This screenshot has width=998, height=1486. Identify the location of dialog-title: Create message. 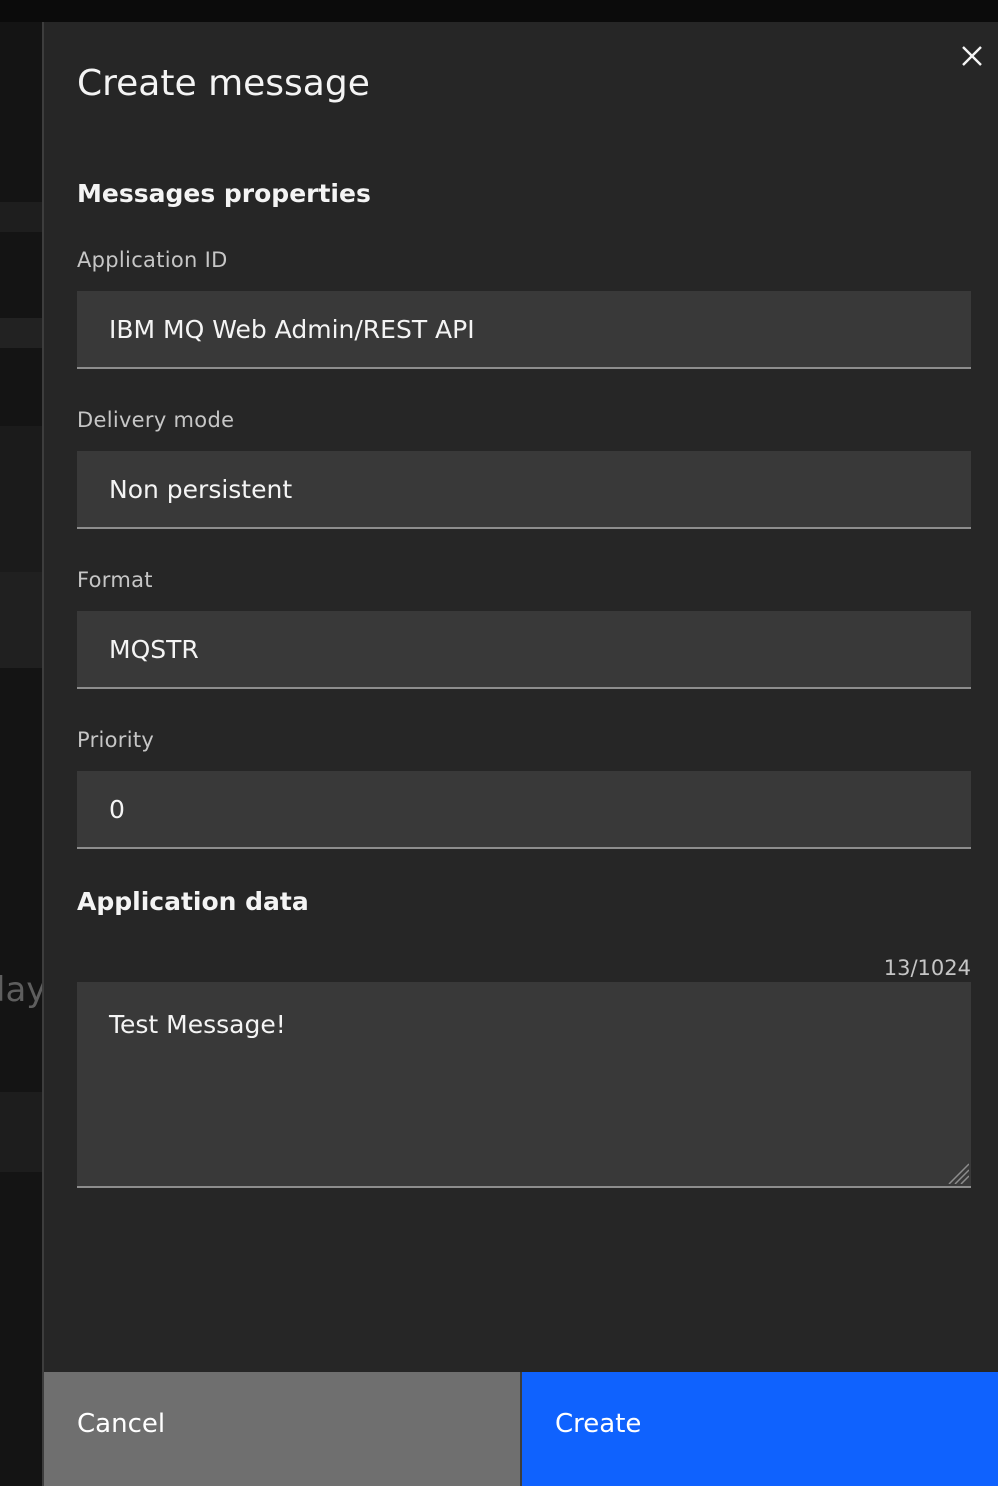
(223, 83).